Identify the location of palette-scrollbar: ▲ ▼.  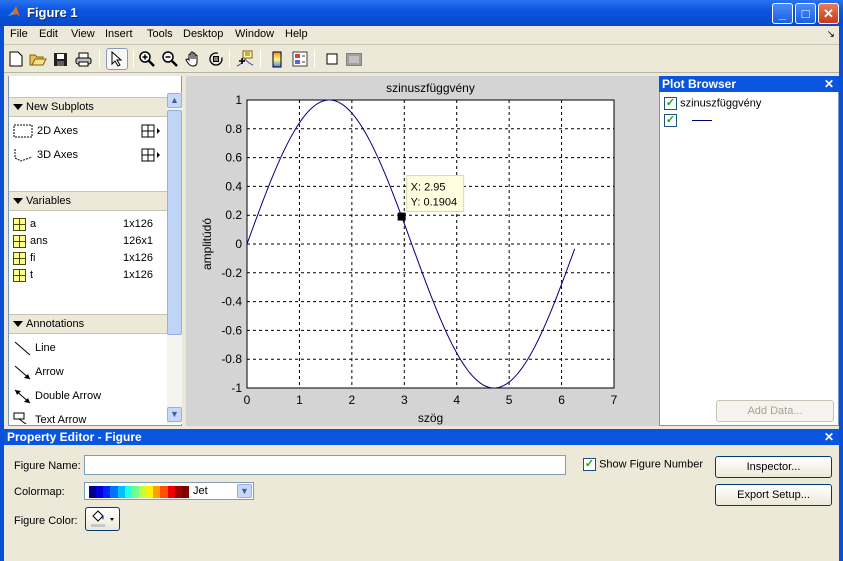
(174, 258).